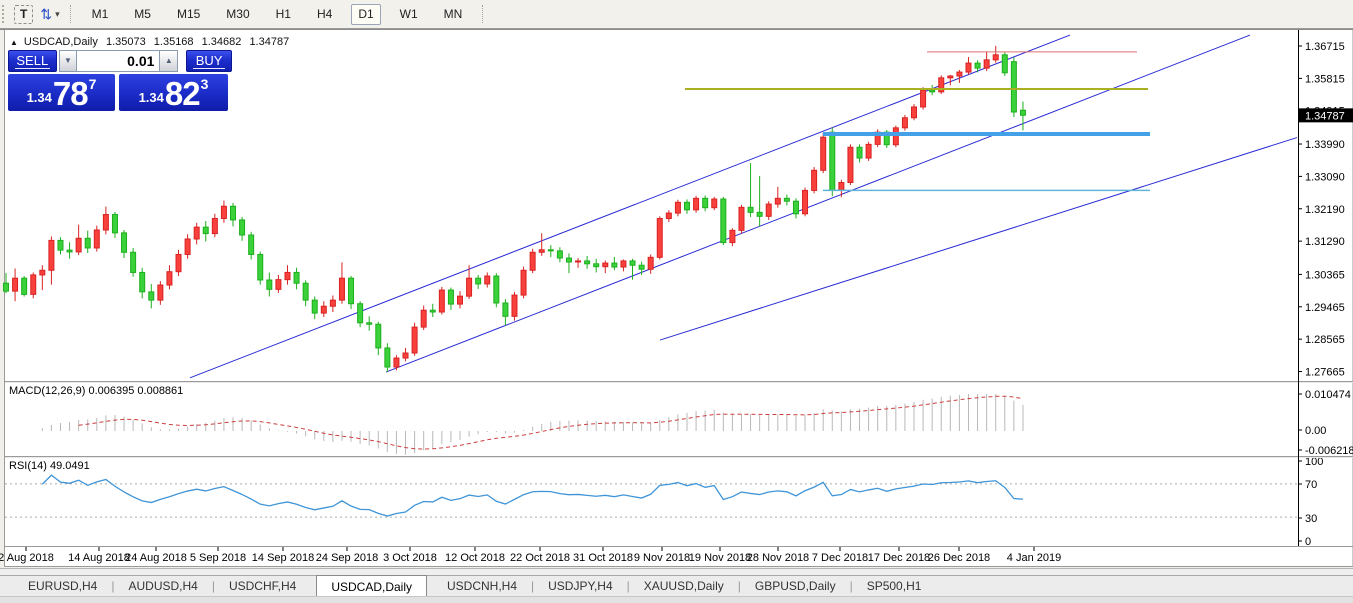 This screenshot has height=603, width=1353. I want to click on svg-text: 5 Sep 2018, so click(218, 558).